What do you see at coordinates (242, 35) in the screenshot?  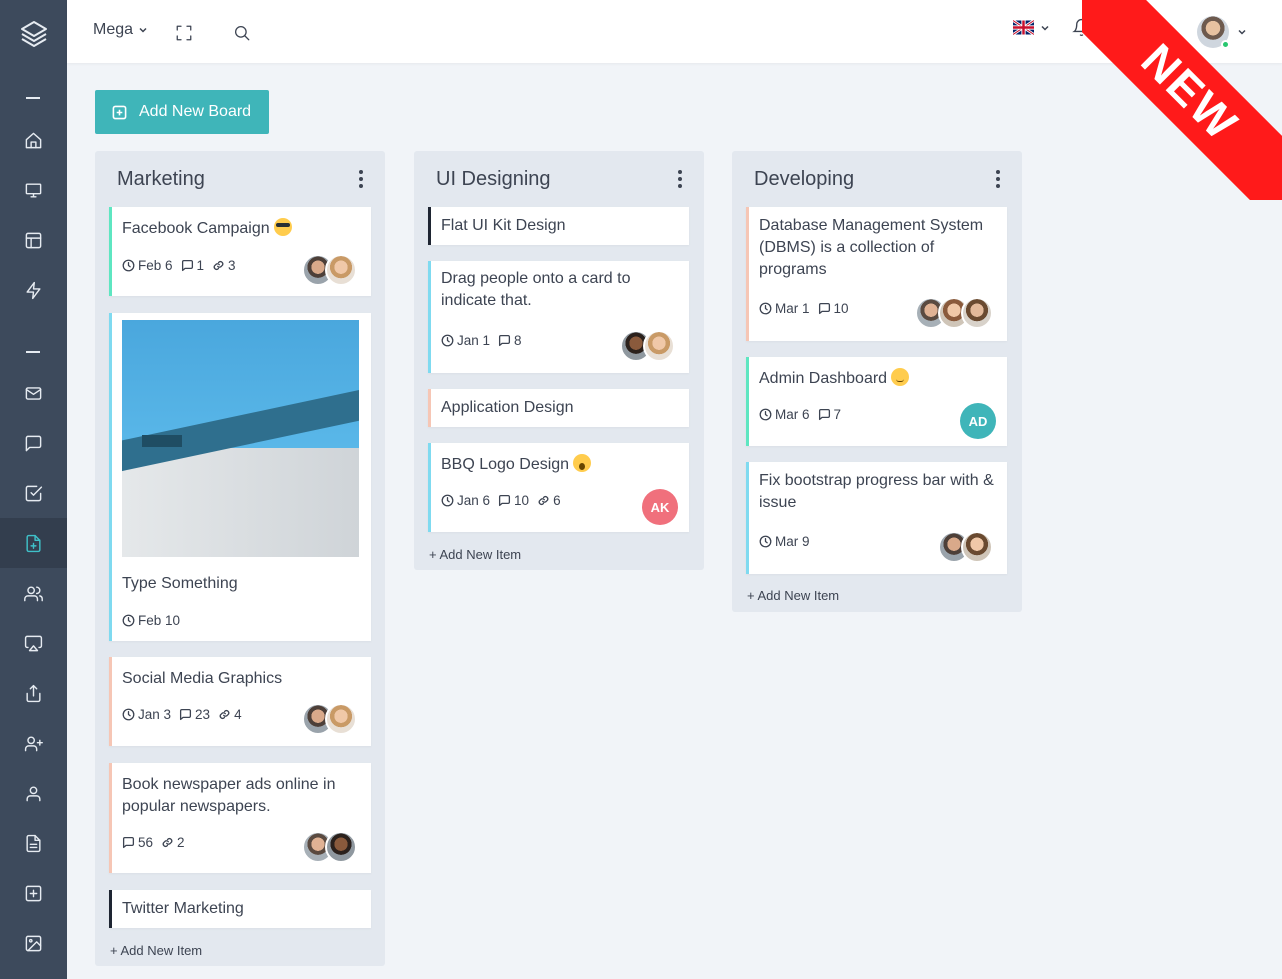 I see `search-button` at bounding box center [242, 35].